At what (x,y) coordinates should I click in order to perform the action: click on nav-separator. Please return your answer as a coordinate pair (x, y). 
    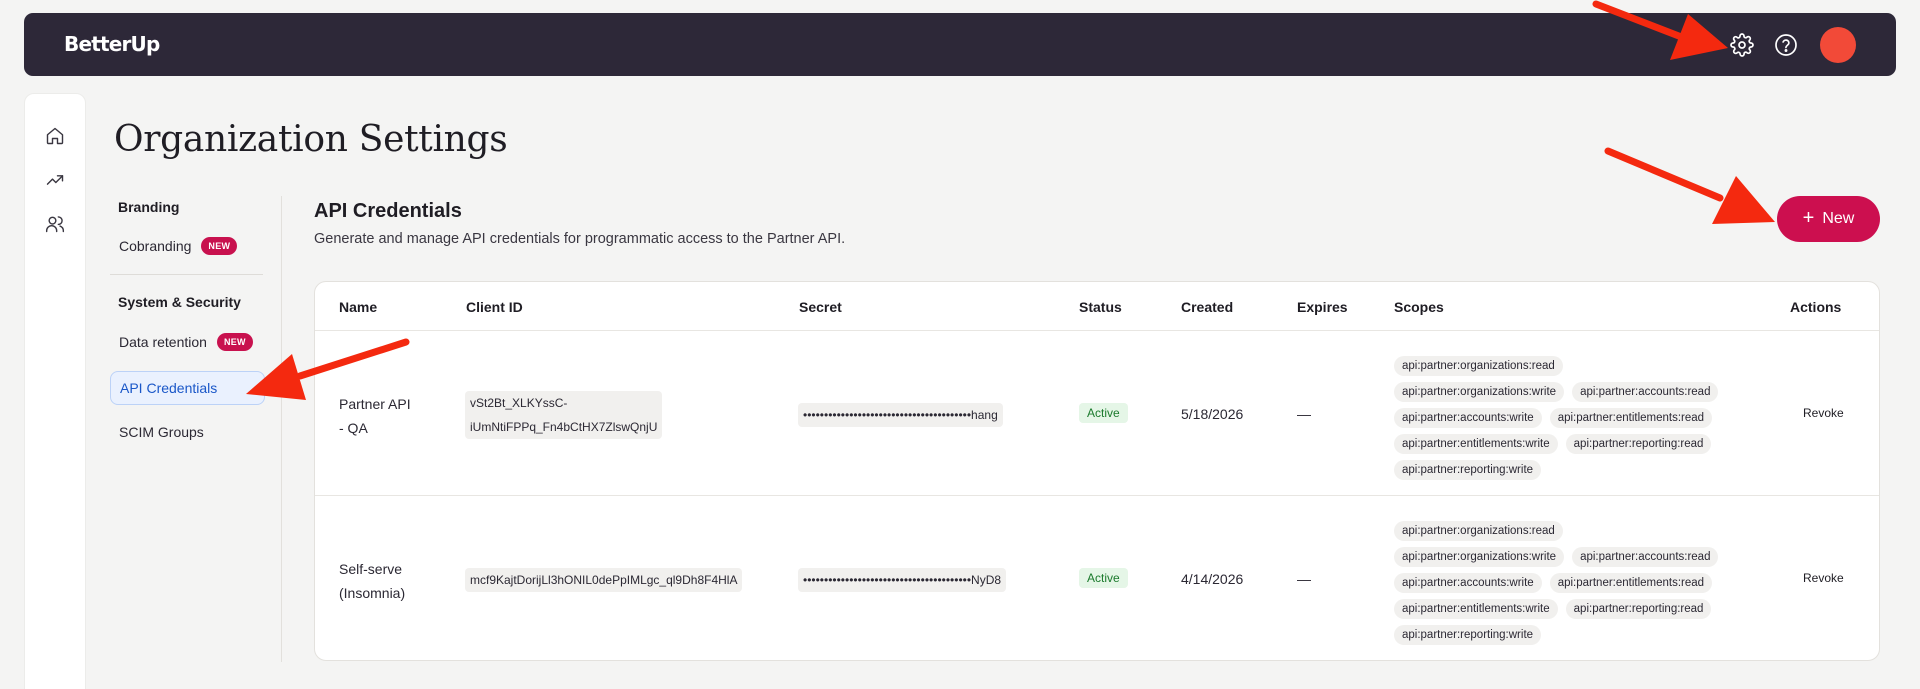
    Looking at the image, I should click on (281, 429).